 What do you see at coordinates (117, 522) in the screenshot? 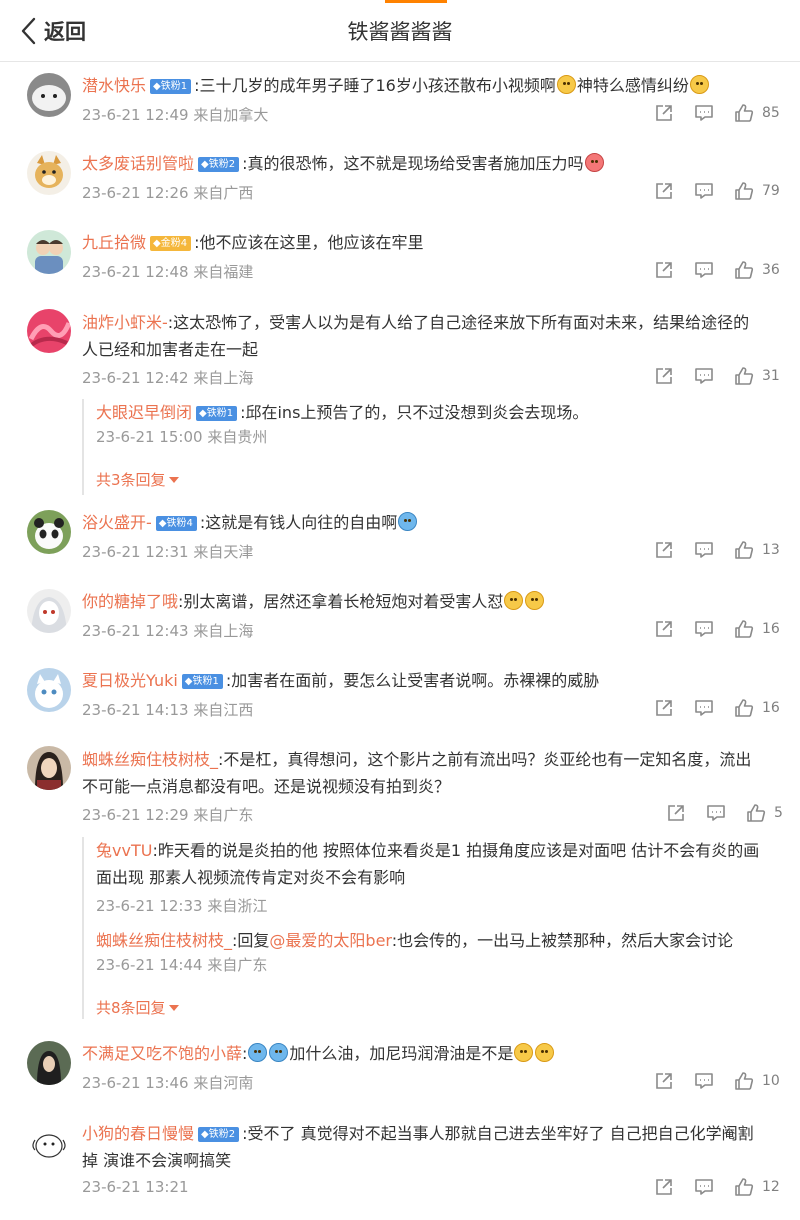
I see `username: 浴火盛开-` at bounding box center [117, 522].